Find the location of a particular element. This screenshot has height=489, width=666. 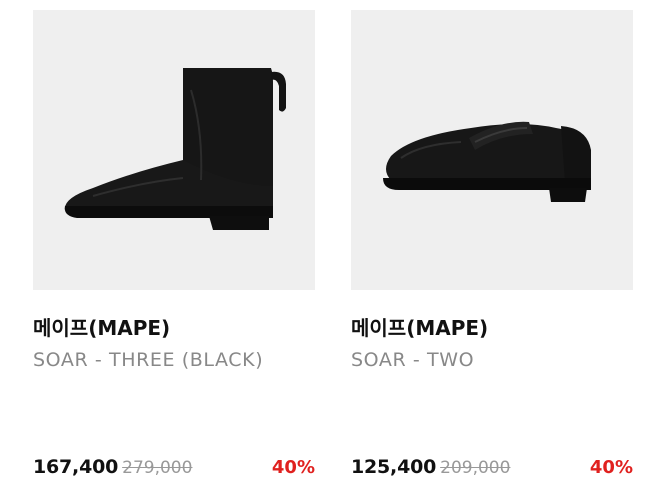

original-price: 279,000 is located at coordinates (157, 468).